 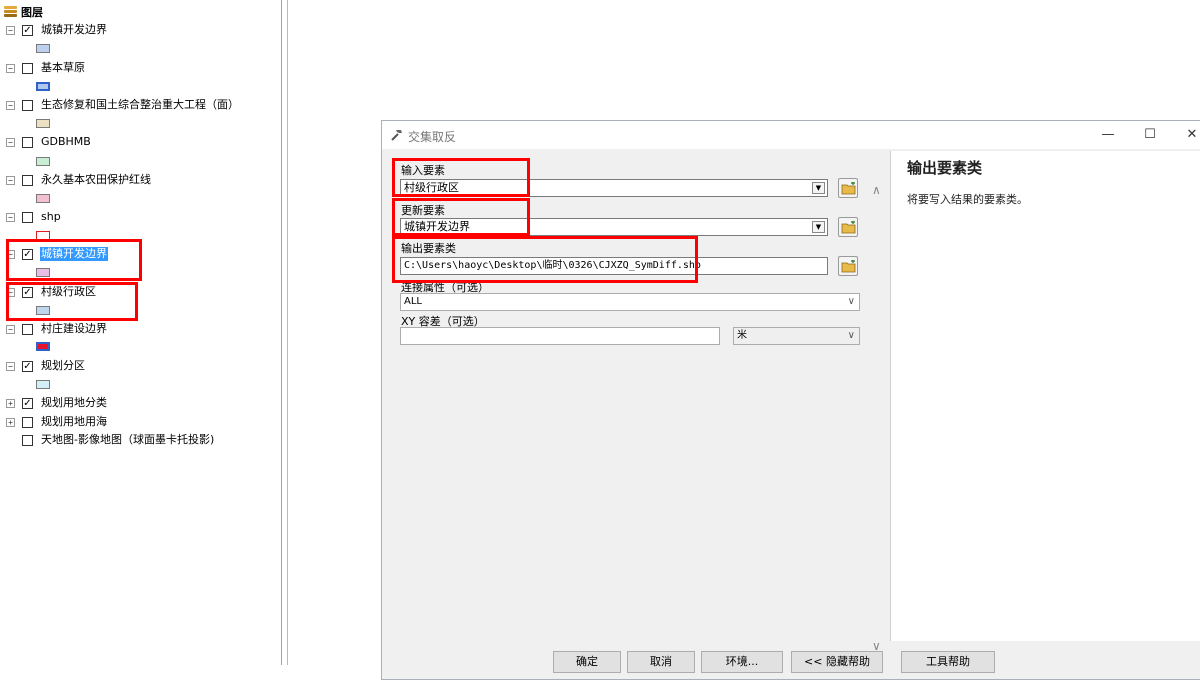 What do you see at coordinates (413, 301) in the screenshot?
I see `join-attributes-value: ALL` at bounding box center [413, 301].